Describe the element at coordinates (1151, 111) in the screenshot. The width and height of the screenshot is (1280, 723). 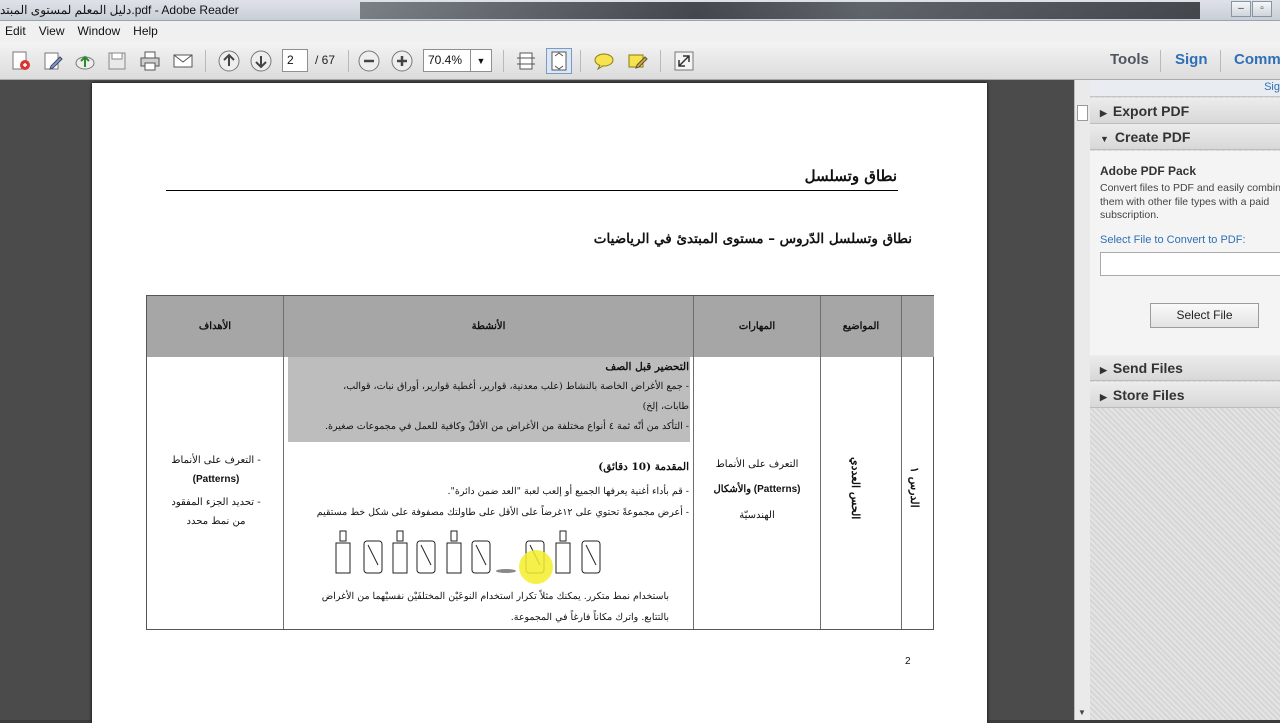
I see `export-pdf-label: Export PDF` at that location.